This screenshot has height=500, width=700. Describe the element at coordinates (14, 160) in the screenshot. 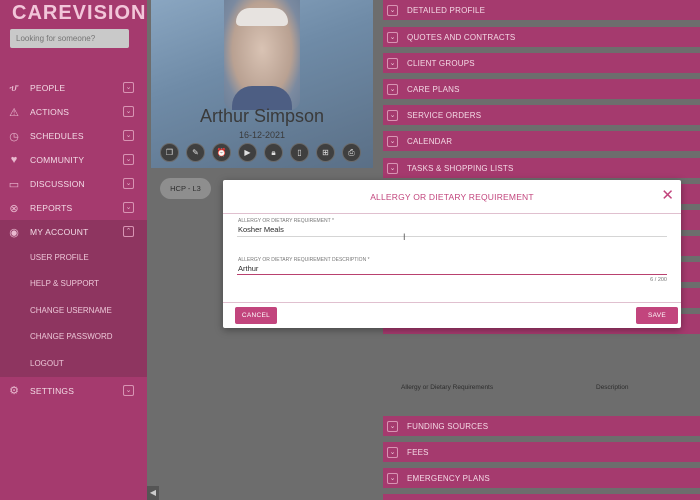

I see `heart-icon: ♥` at that location.